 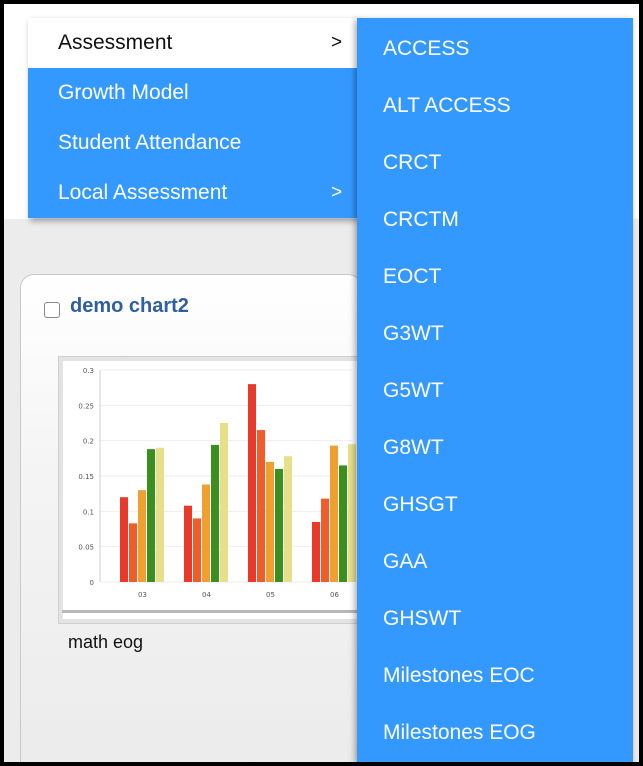 I want to click on chart-plot: 0 0.05 0.1 0.15 0.2 0.25 0.3 03 04 05 06, so click(x=217, y=483).